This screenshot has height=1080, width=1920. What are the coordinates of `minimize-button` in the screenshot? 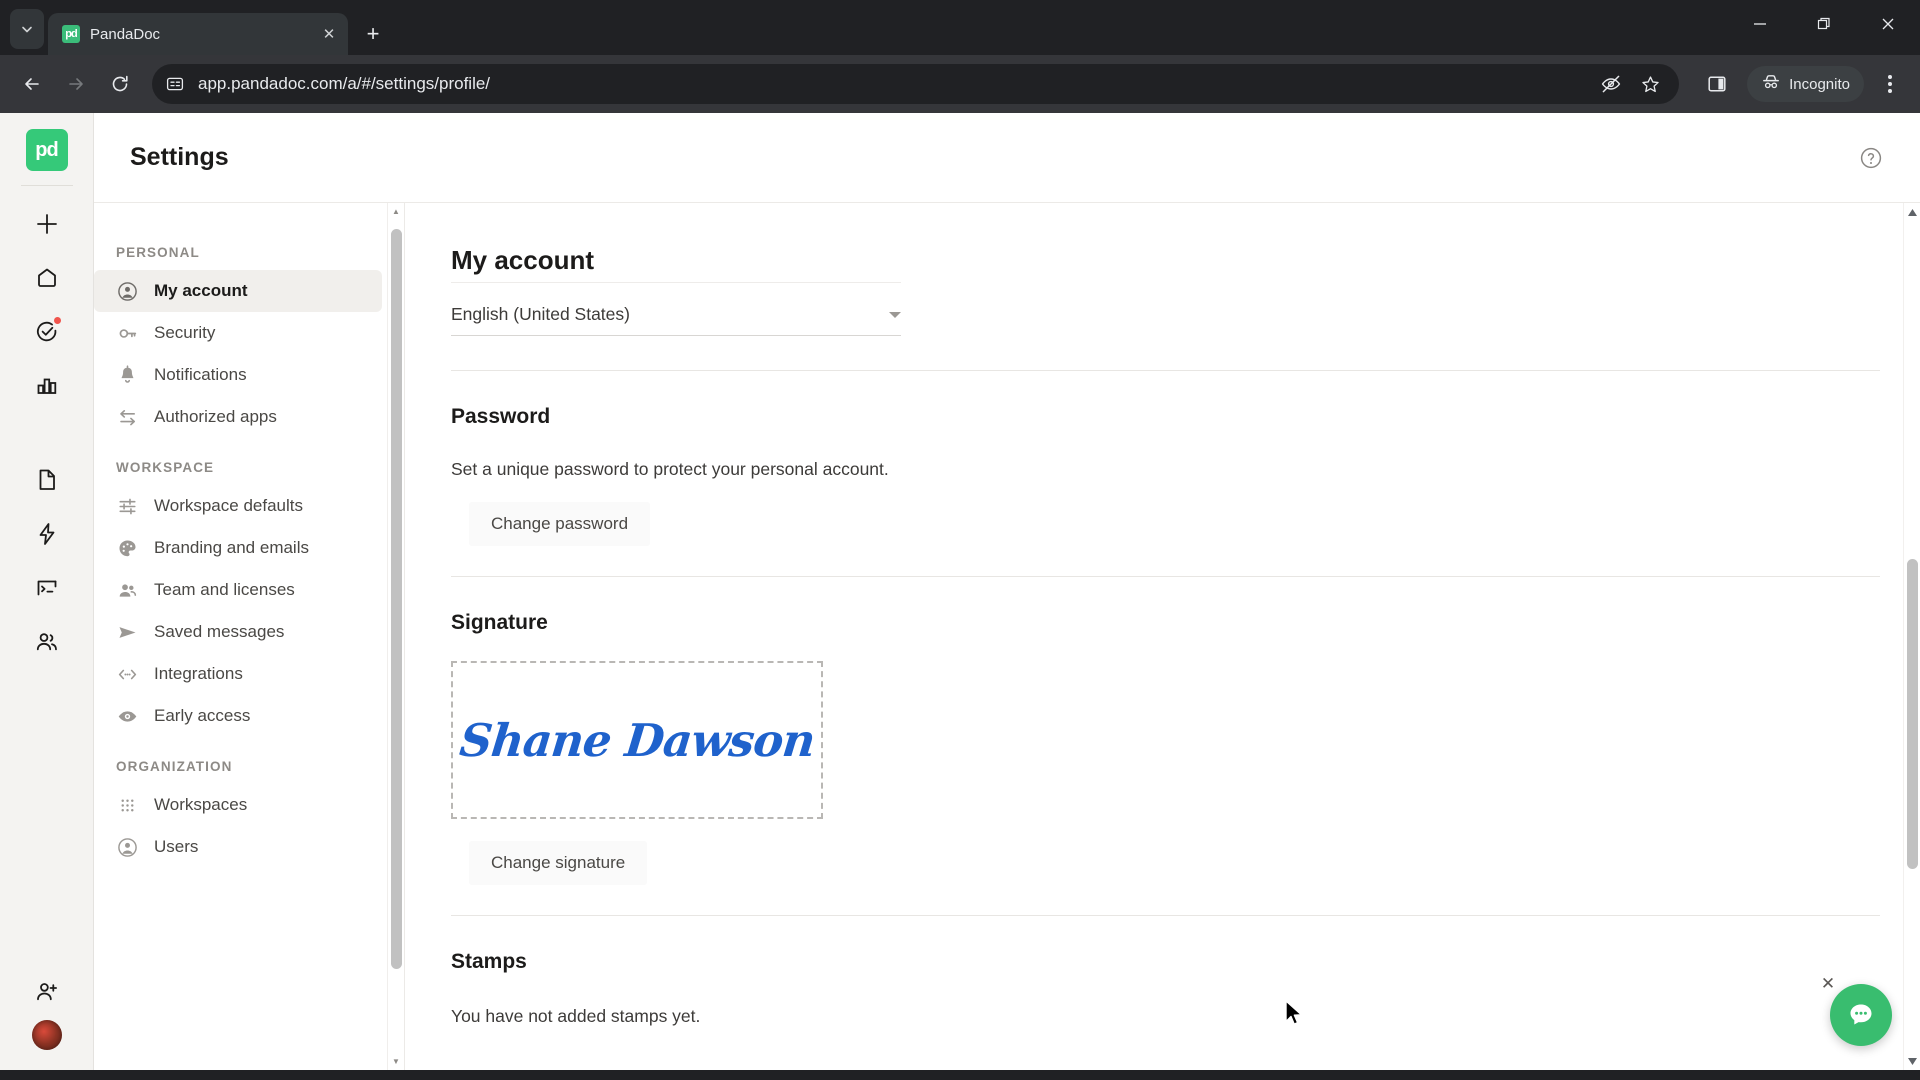 It's located at (1760, 24).